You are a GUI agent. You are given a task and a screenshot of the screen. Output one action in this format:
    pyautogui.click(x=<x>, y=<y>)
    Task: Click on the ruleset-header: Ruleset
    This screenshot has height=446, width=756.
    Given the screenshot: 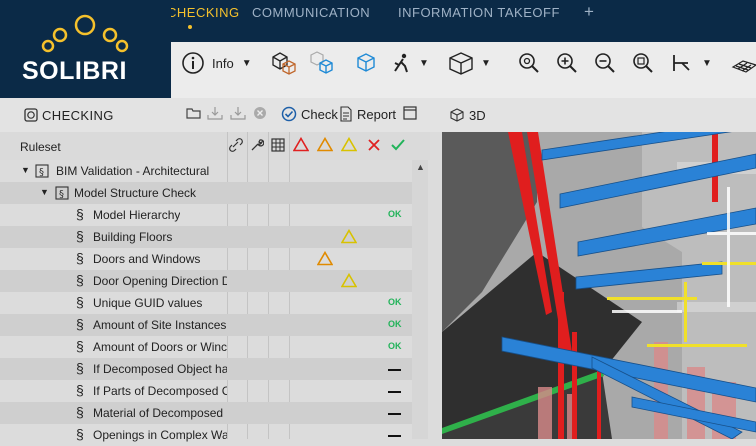 What is the action you would take?
    pyautogui.click(x=215, y=146)
    